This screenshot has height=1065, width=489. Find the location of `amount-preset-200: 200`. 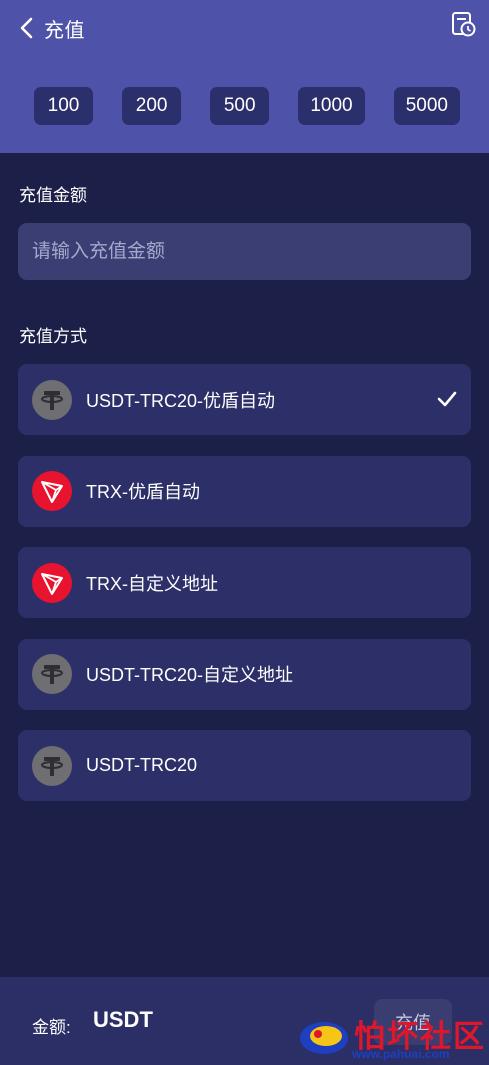

amount-preset-200: 200 is located at coordinates (152, 106).